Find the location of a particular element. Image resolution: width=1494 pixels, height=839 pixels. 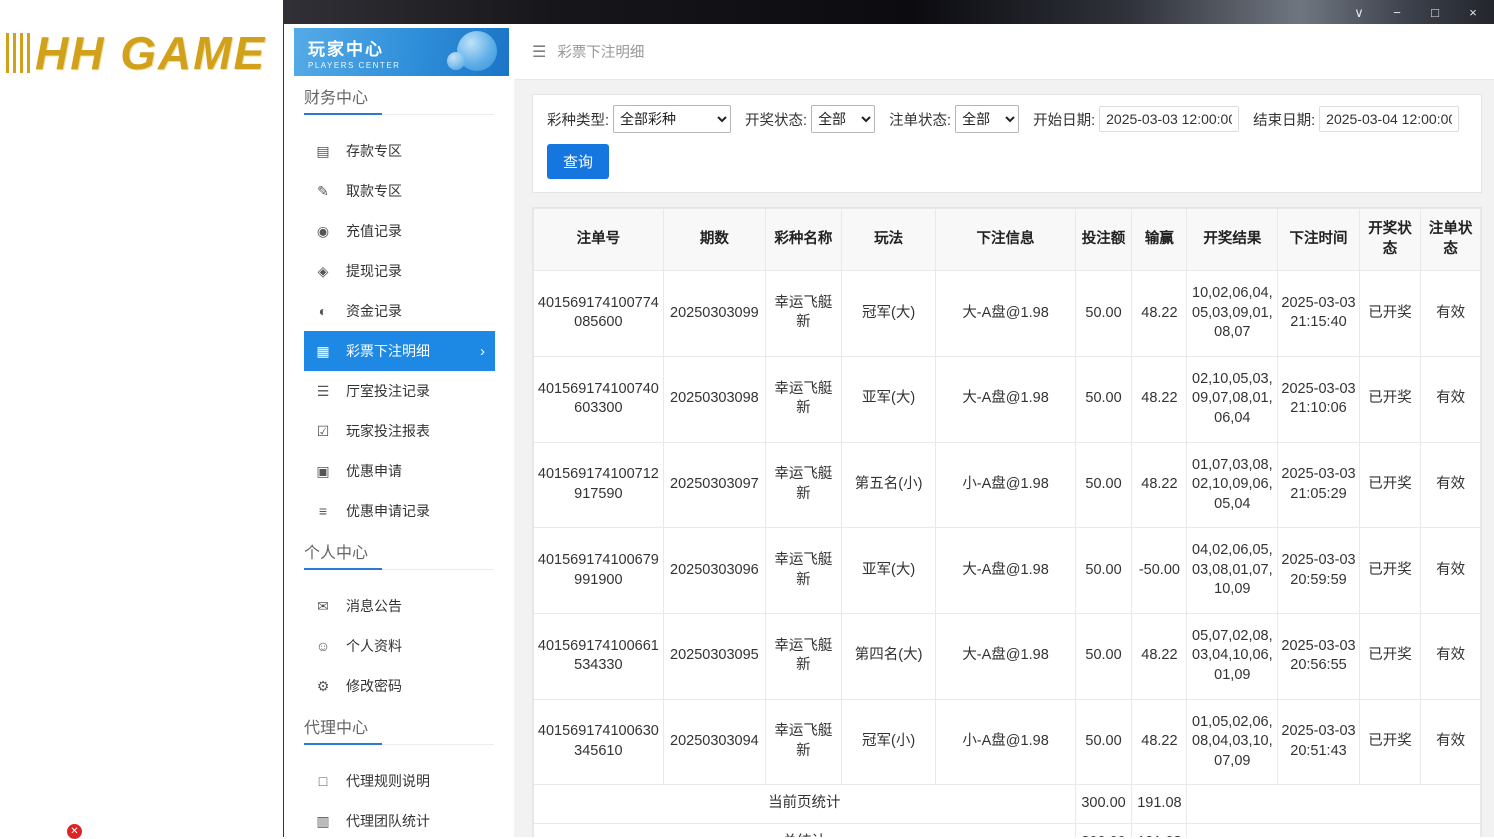

sidebar-item-label: 玩家投注报表 is located at coordinates (388, 431).